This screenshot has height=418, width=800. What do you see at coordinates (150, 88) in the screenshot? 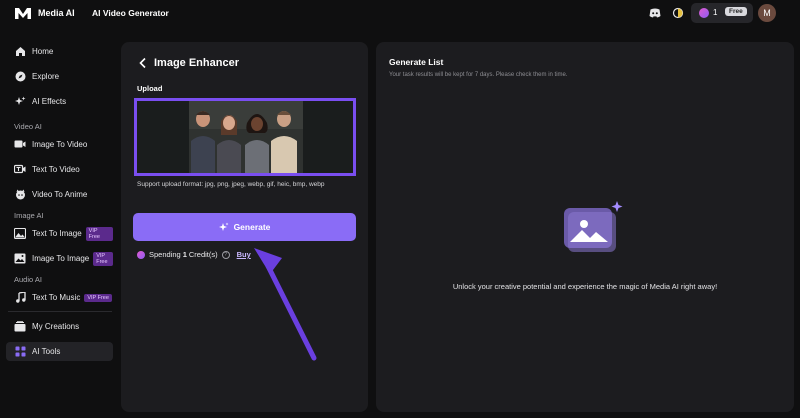
I see `upload-label: Upload` at bounding box center [150, 88].